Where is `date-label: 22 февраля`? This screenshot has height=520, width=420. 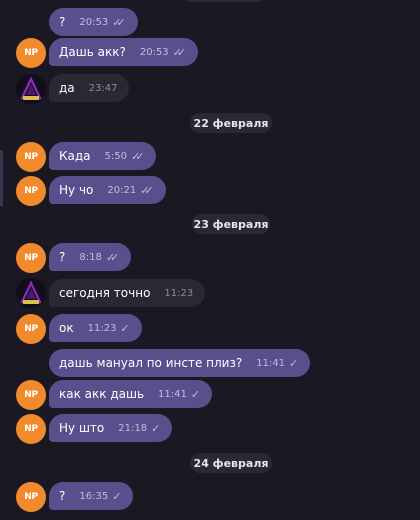 date-label: 22 февраля is located at coordinates (231, 123).